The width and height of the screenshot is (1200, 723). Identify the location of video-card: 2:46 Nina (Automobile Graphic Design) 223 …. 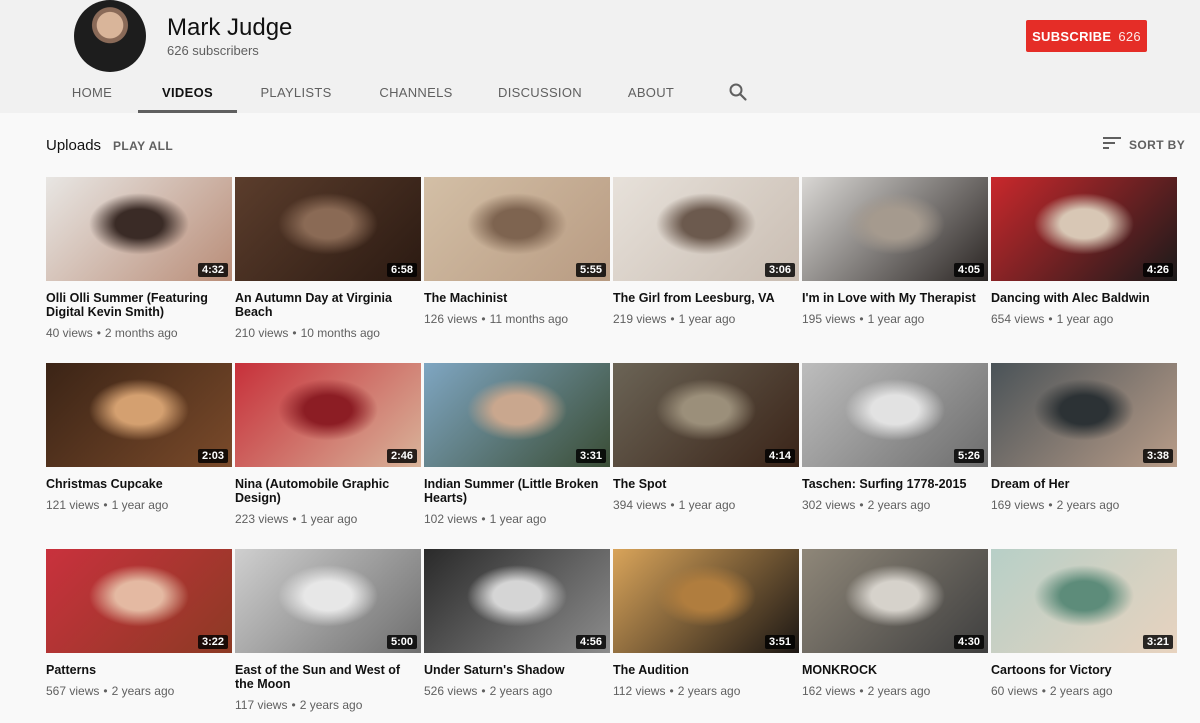
(328, 445).